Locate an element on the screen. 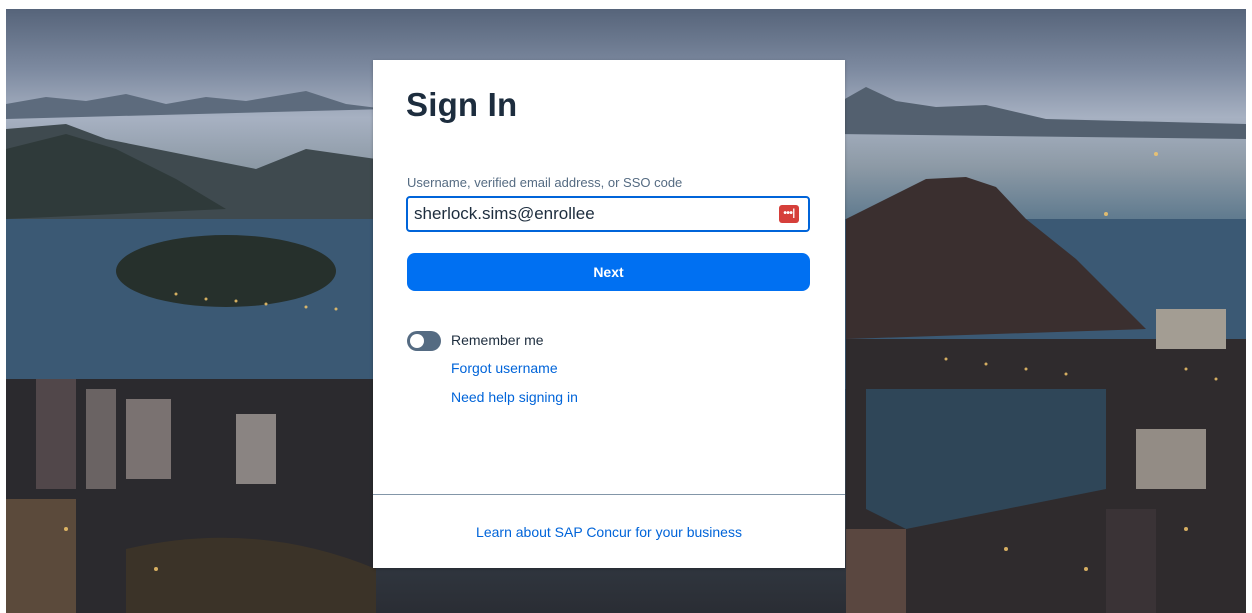 This screenshot has height=613, width=1252. next-button: Next is located at coordinates (608, 272).